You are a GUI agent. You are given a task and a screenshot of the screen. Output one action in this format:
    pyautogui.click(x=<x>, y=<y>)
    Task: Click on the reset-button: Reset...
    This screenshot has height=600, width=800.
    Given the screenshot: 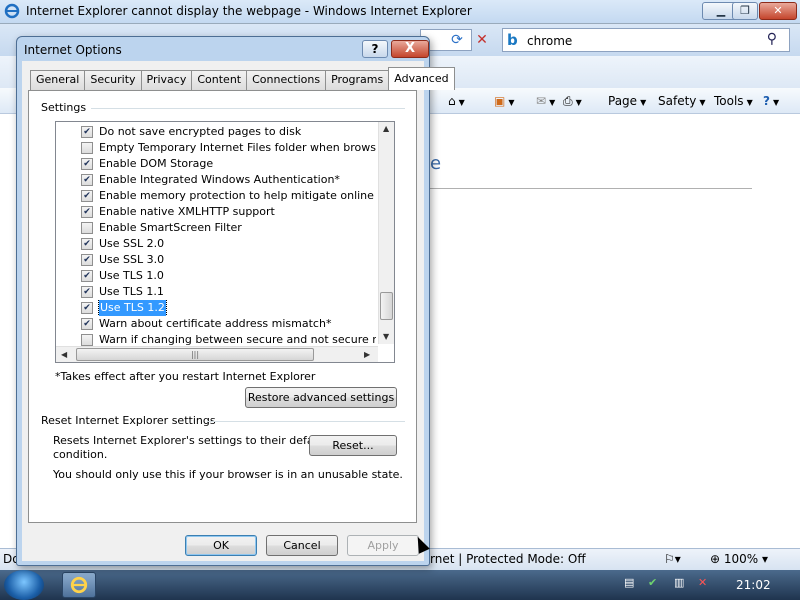 What is the action you would take?
    pyautogui.click(x=353, y=445)
    